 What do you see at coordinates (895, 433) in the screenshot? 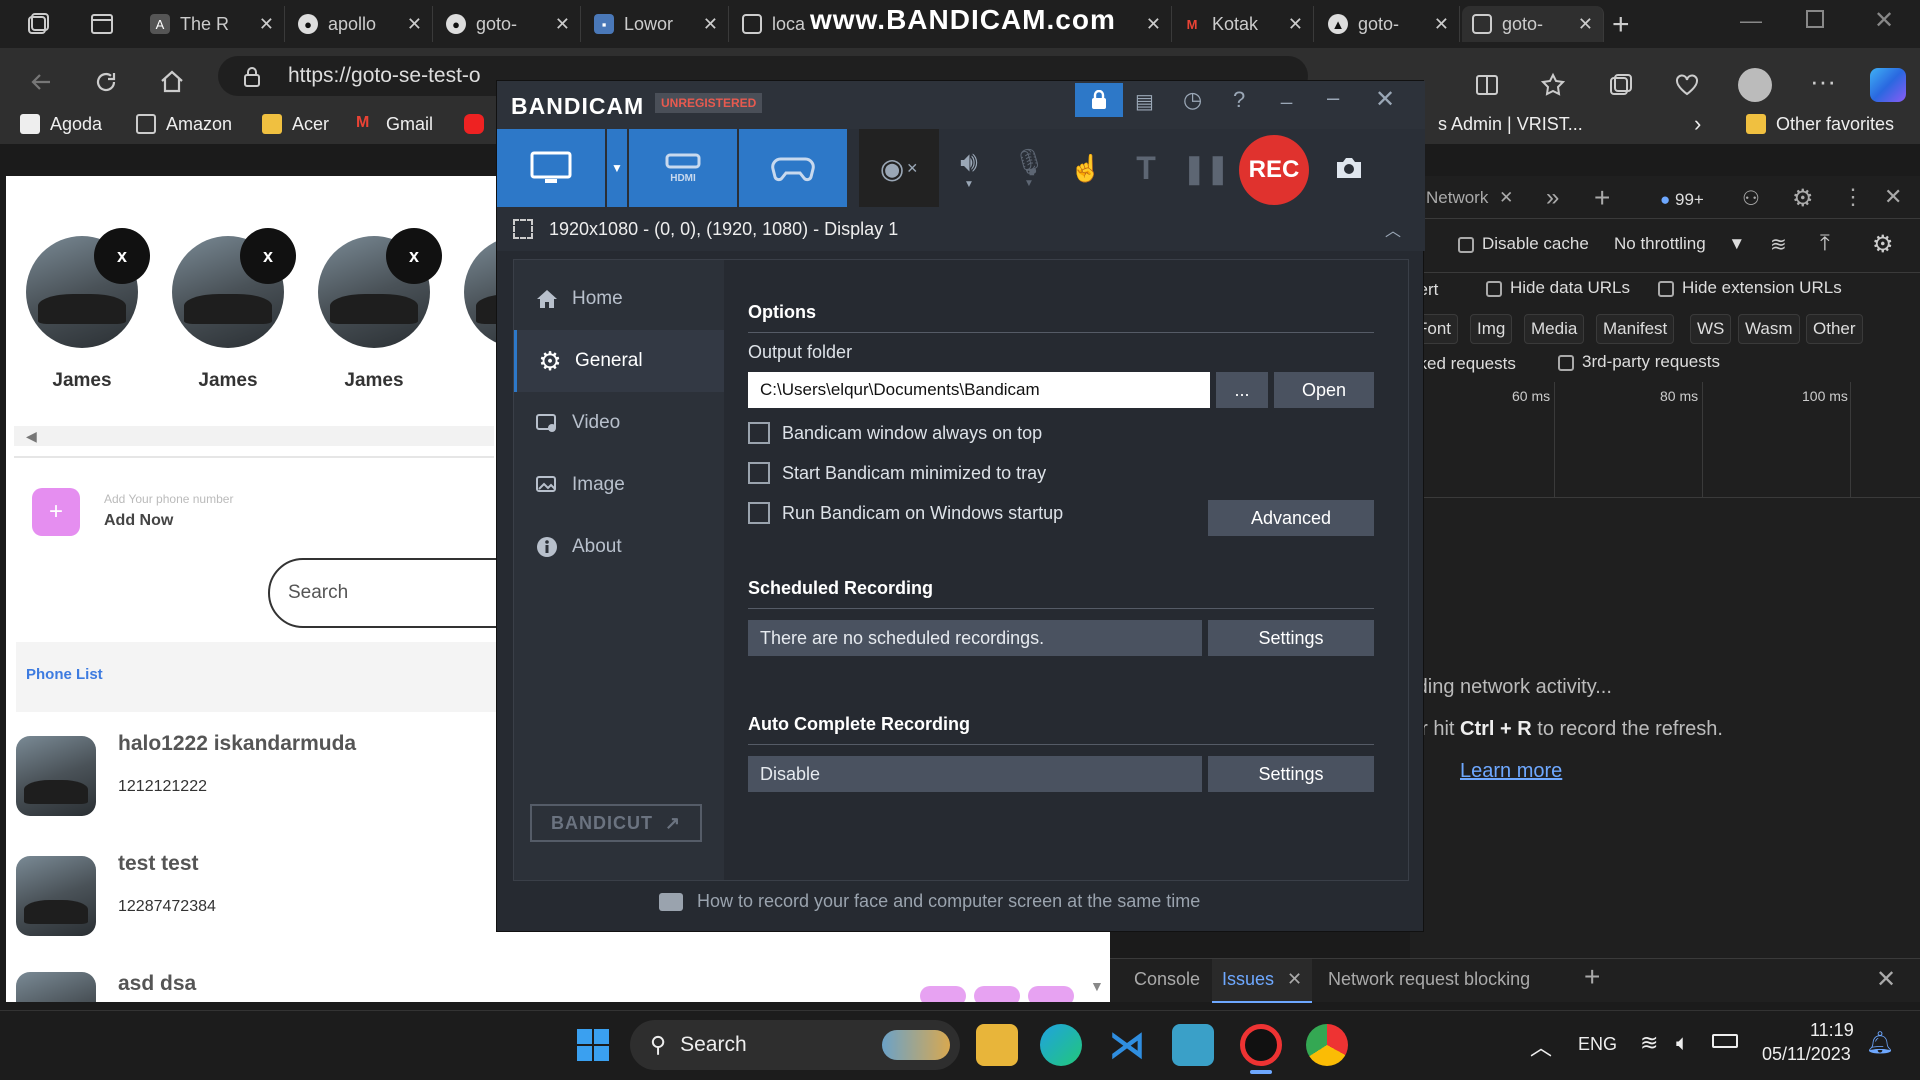
I see `always-on-top-checkbox: Bandicam window always on top` at bounding box center [895, 433].